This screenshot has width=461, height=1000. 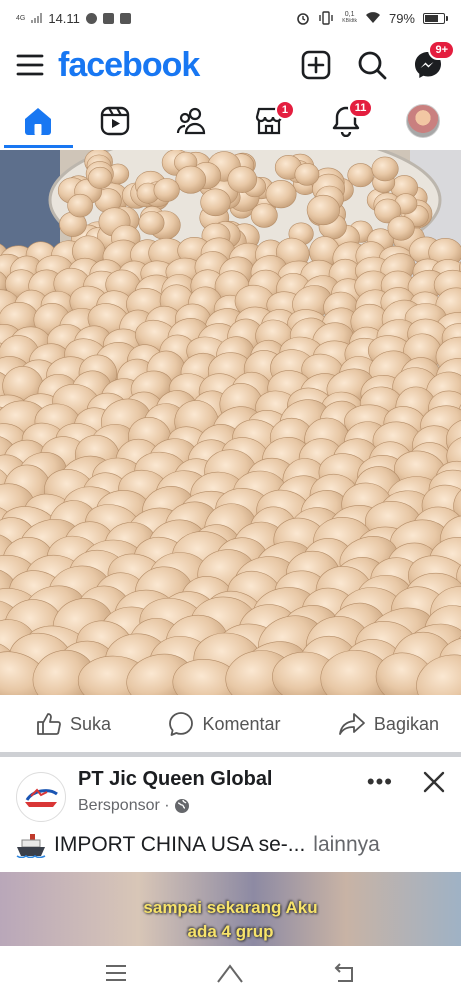 What do you see at coordinates (349, 14) in the screenshot?
I see `data-speed-value: 0,1` at bounding box center [349, 14].